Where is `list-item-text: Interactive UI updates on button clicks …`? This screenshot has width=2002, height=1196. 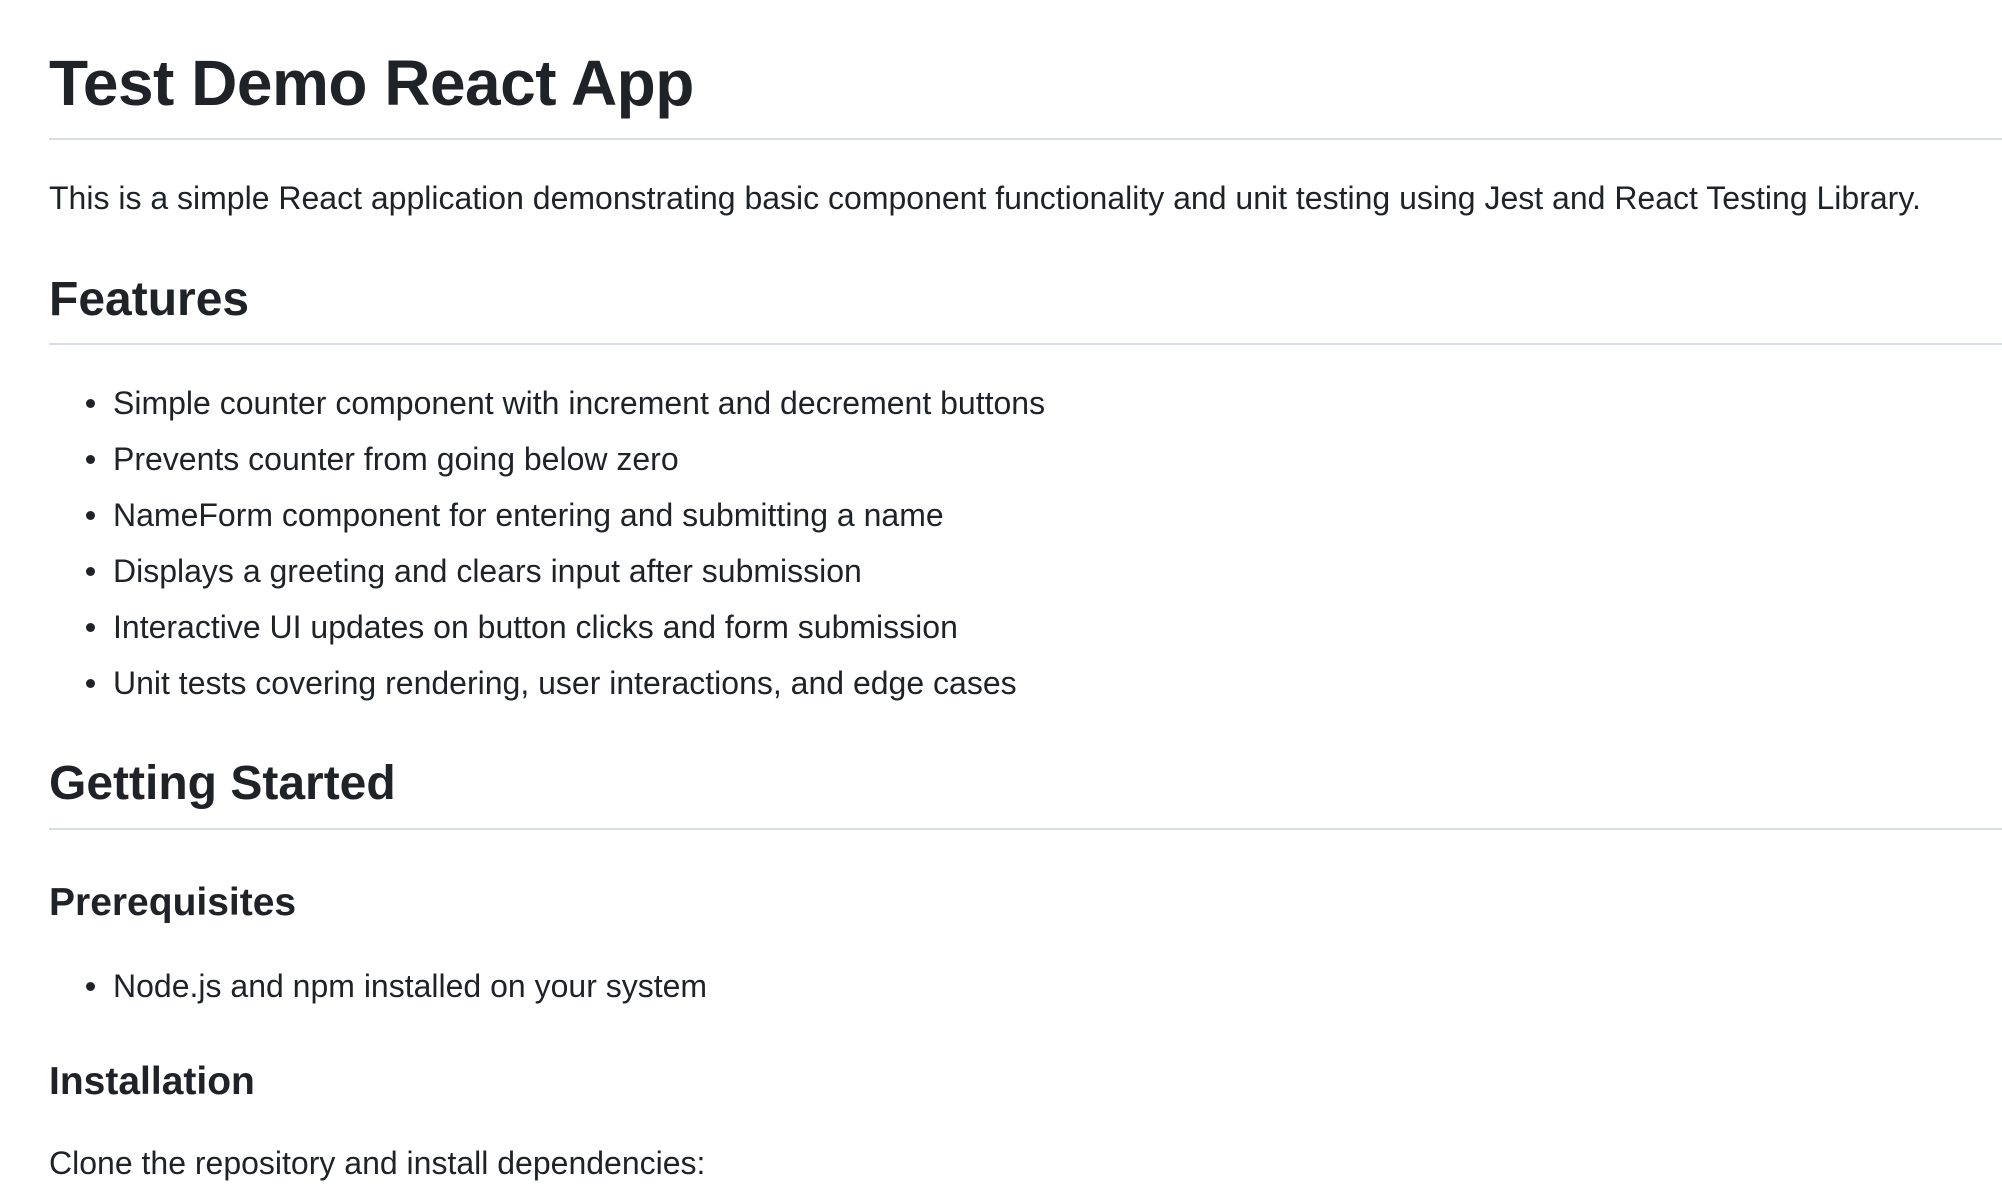 list-item-text: Interactive UI updates on button clicks … is located at coordinates (535, 627).